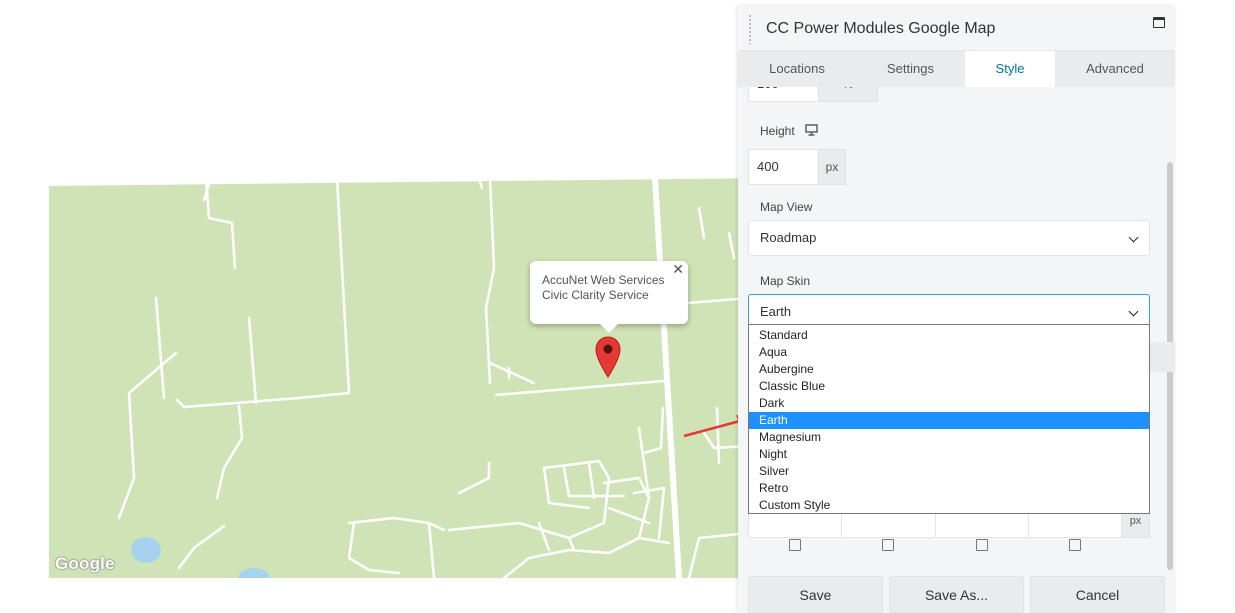 Image resolution: width=1235 pixels, height=613 pixels. What do you see at coordinates (1159, 22) in the screenshot?
I see `maximize-icon` at bounding box center [1159, 22].